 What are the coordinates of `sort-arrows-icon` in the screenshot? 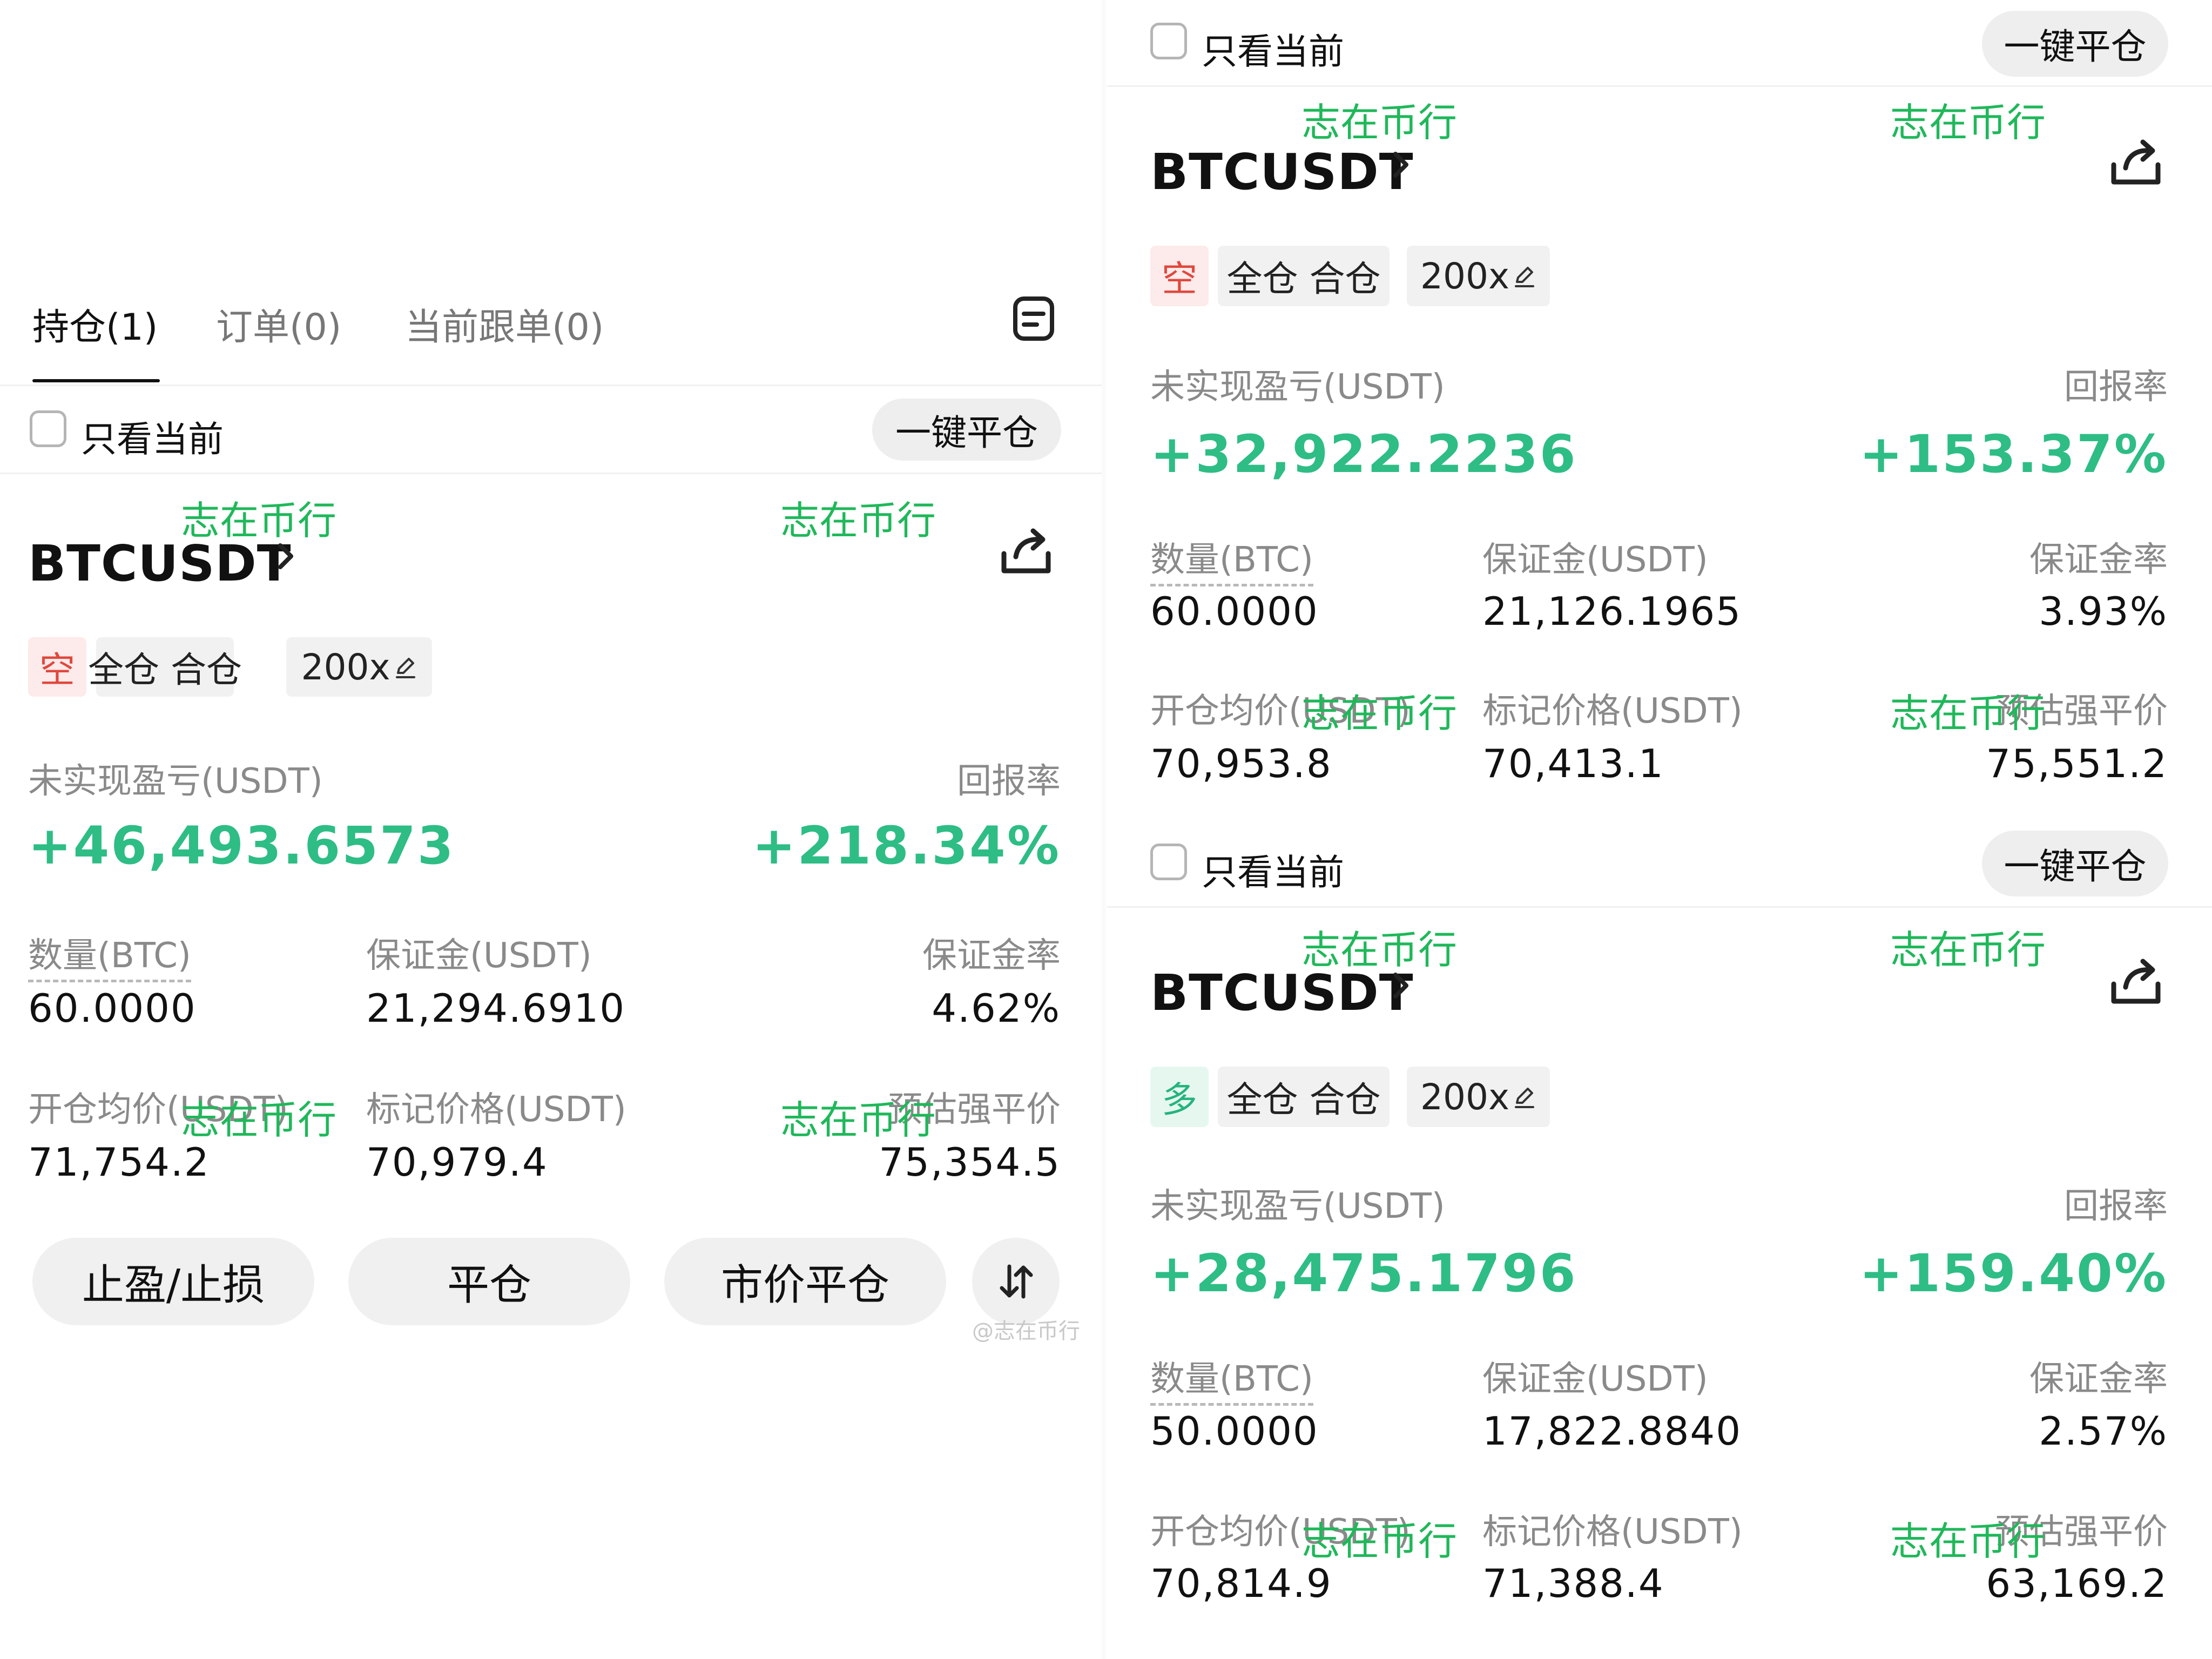 It's located at (1016, 1281).